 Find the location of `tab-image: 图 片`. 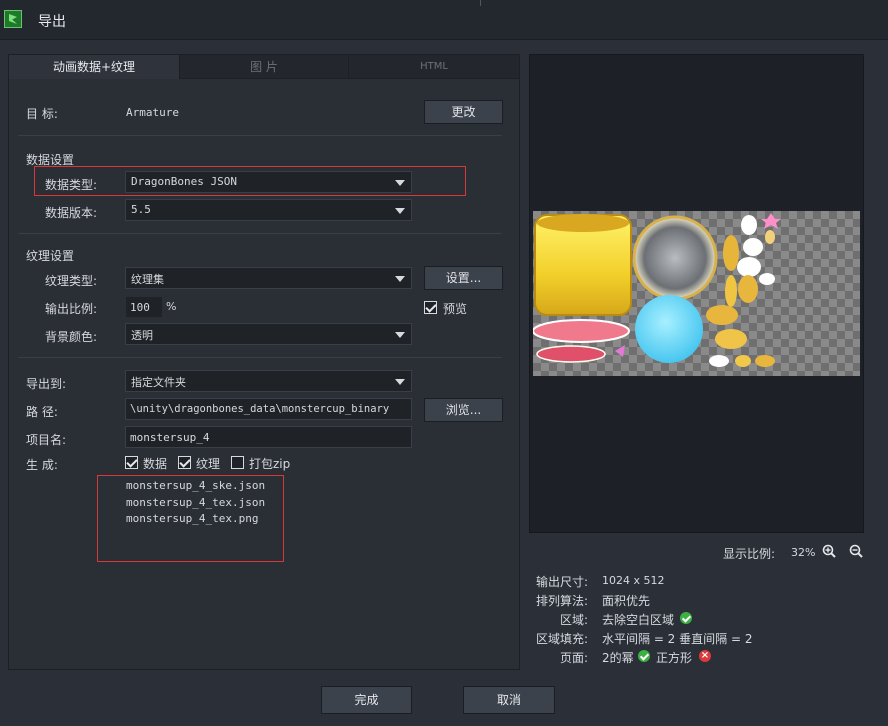

tab-image: 图 片 is located at coordinates (263, 67).